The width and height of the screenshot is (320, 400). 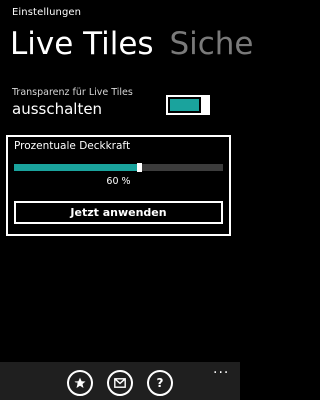 I want to click on toggle-fill, so click(x=184, y=105).